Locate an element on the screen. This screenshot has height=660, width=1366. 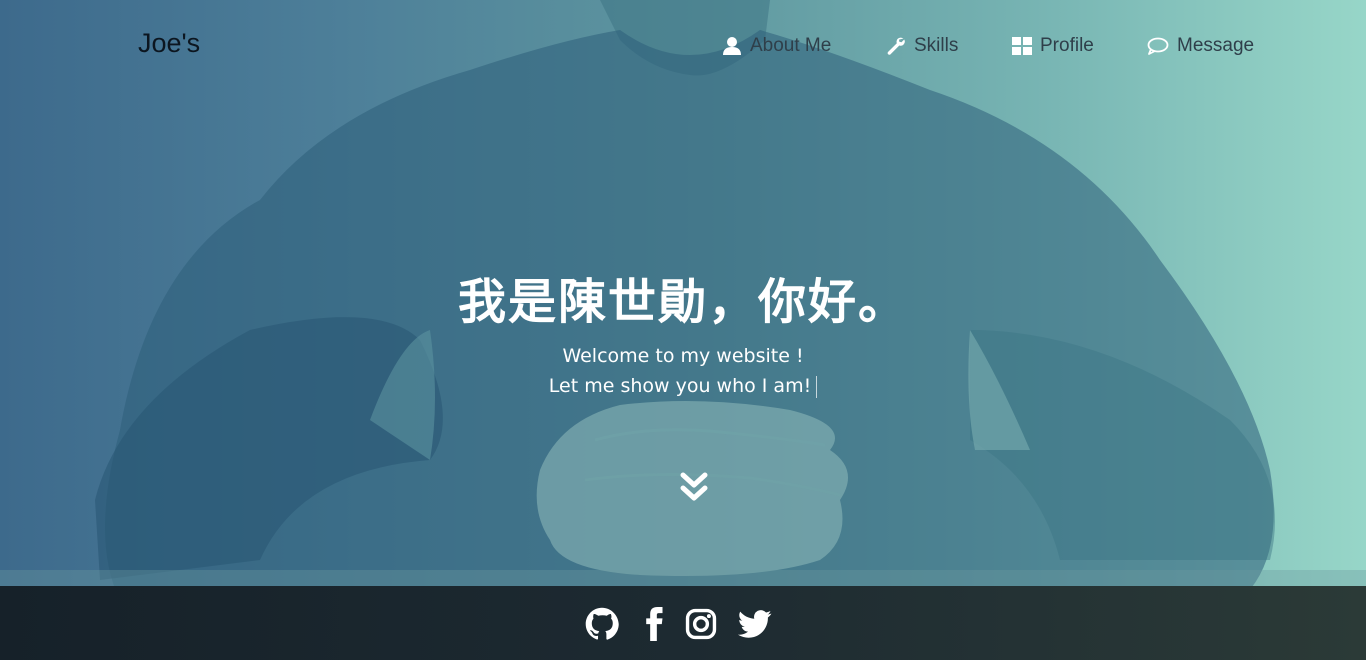
chat-bubble-icon is located at coordinates (1158, 46).